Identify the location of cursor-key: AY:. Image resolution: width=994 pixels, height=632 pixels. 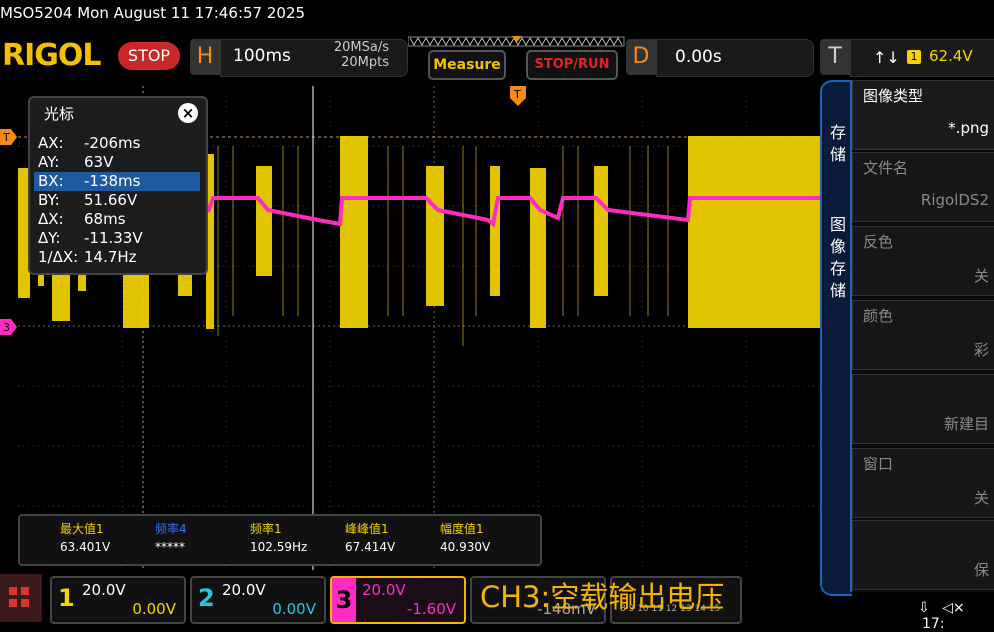
(49, 162).